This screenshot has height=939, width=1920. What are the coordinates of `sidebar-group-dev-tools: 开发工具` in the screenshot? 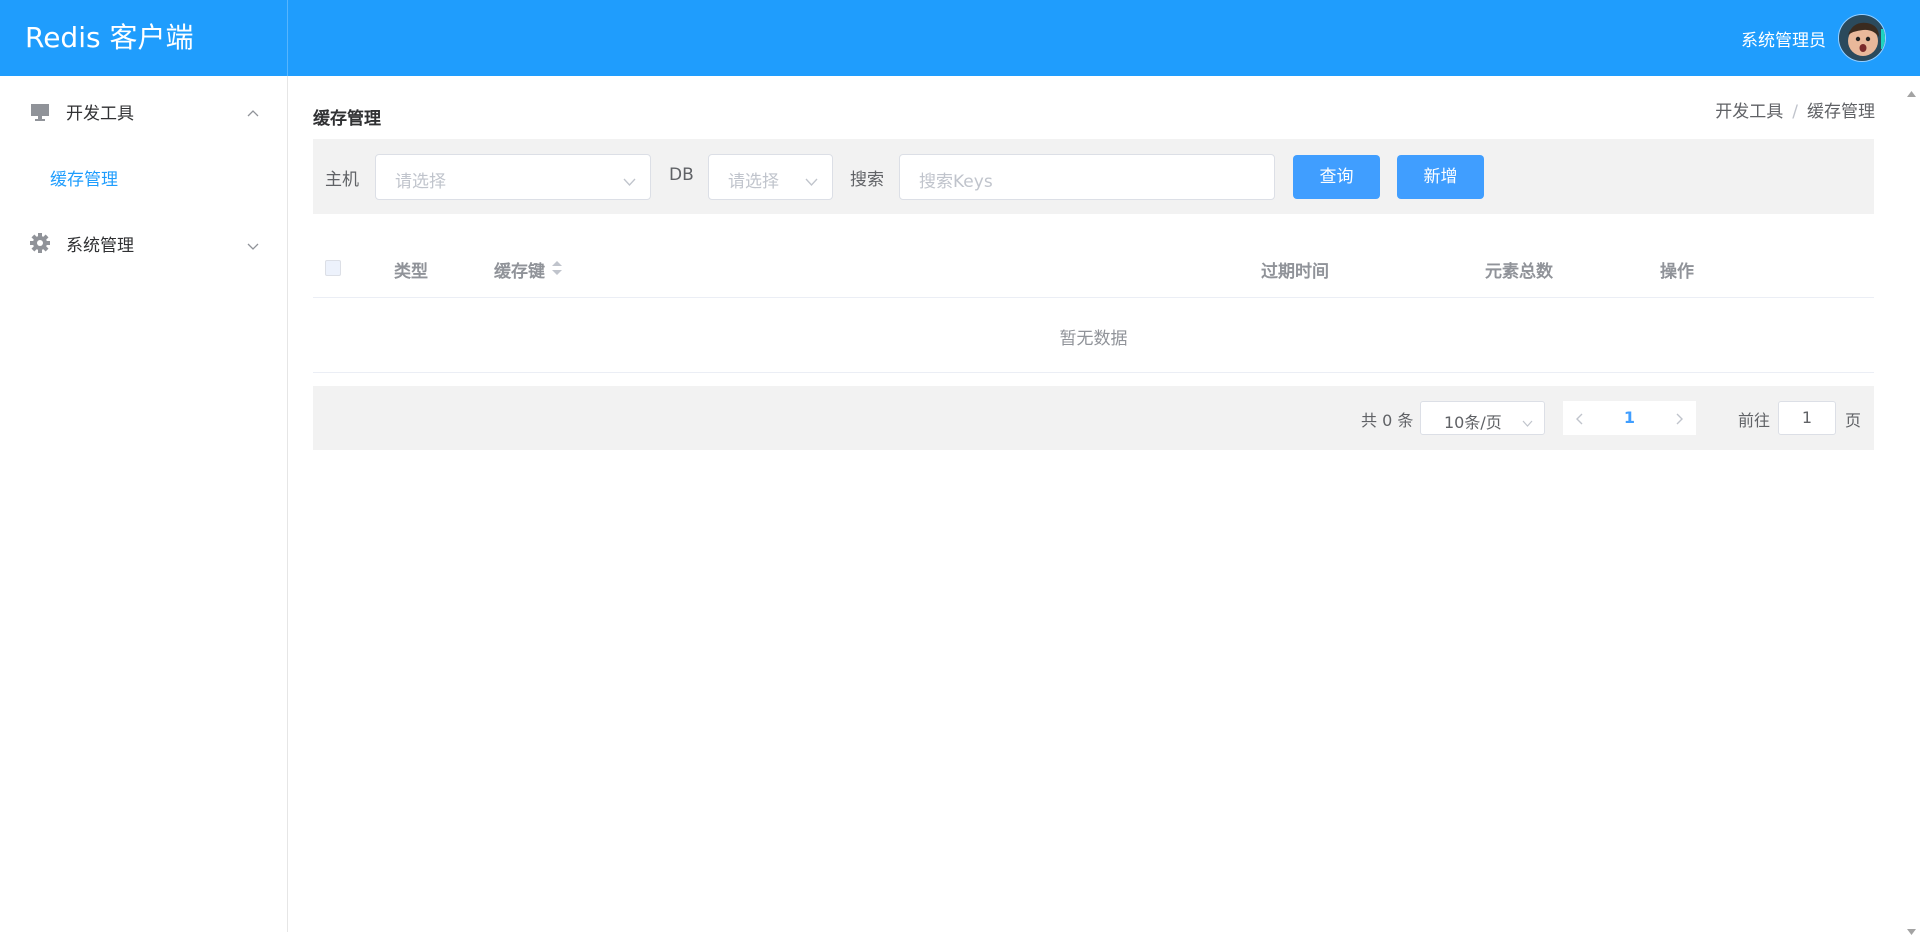 It's located at (143, 111).